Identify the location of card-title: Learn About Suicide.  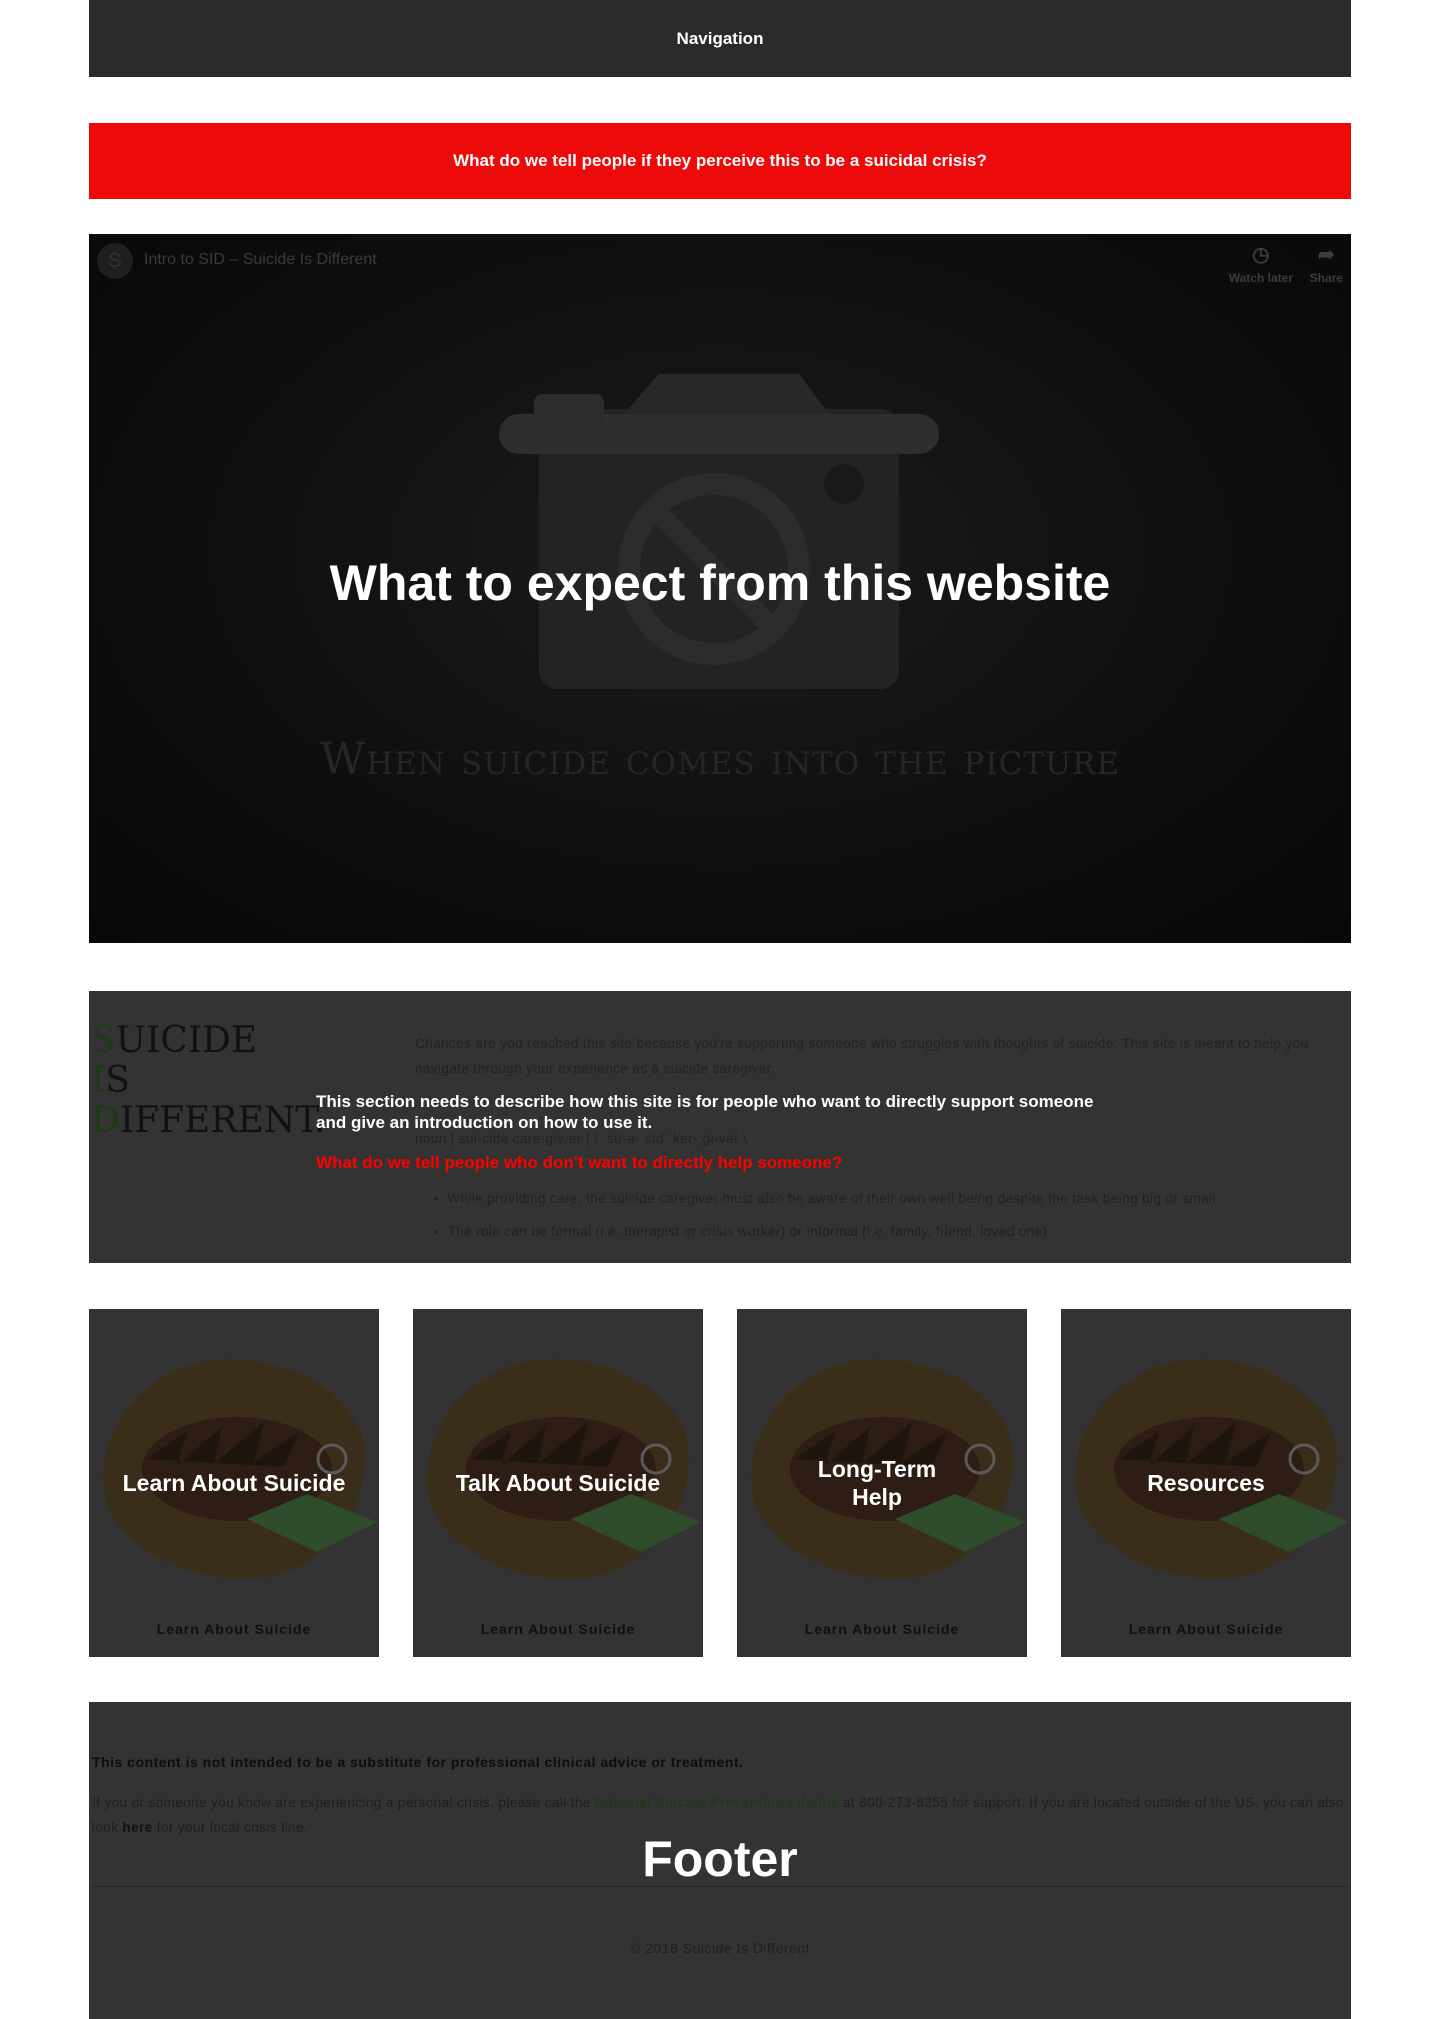
(234, 1483).